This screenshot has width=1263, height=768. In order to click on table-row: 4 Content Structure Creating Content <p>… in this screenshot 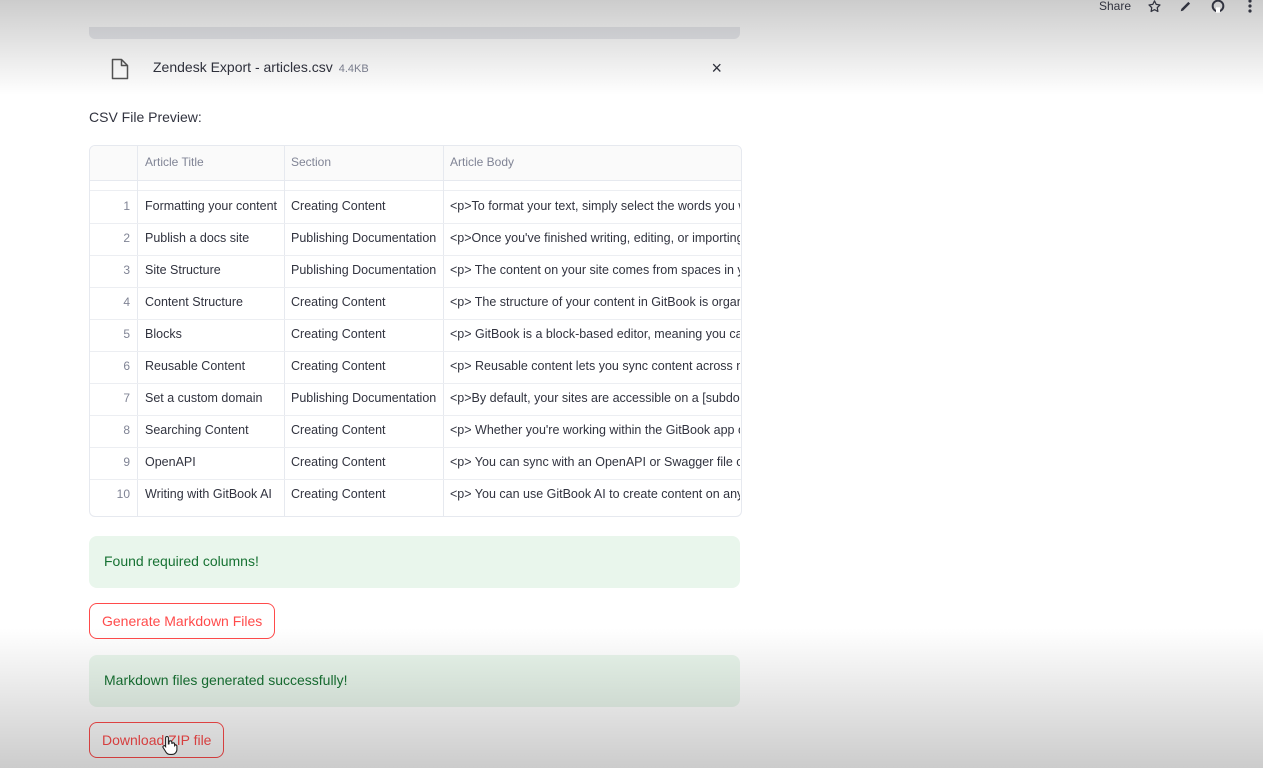, I will do `click(415, 303)`.